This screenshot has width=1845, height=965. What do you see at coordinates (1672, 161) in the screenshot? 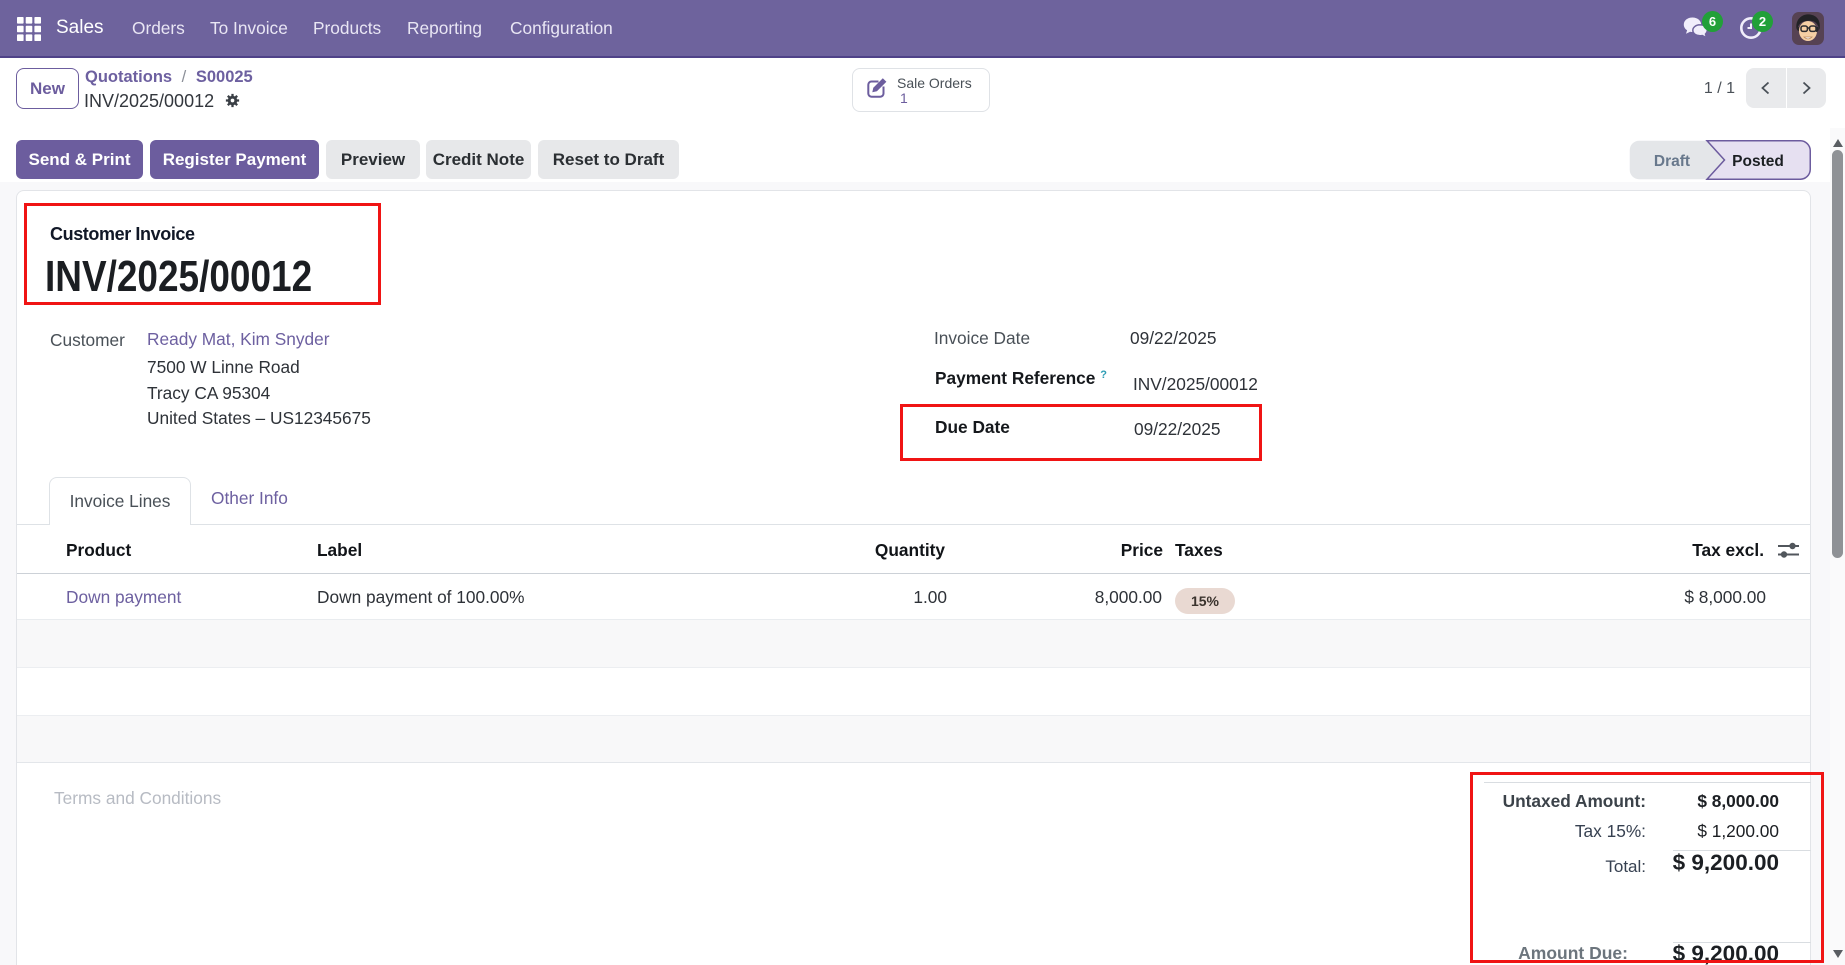
I see `svg-text: Draft` at bounding box center [1672, 161].